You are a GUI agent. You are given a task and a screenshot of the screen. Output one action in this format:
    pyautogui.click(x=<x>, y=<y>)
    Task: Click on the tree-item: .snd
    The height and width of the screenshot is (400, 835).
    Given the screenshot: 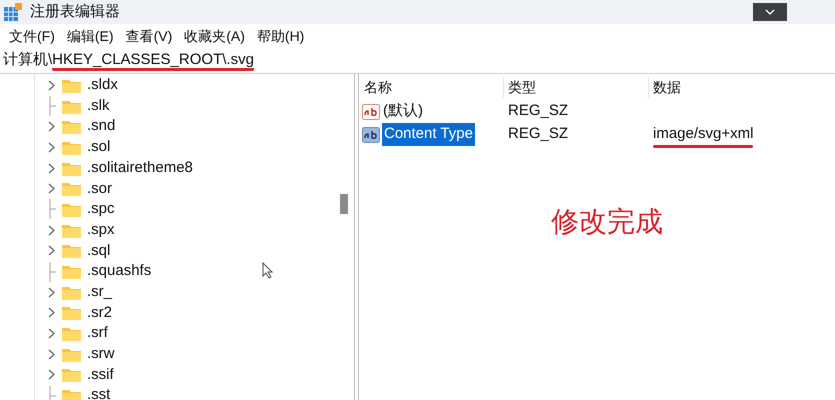 What is the action you would take?
    pyautogui.click(x=101, y=126)
    